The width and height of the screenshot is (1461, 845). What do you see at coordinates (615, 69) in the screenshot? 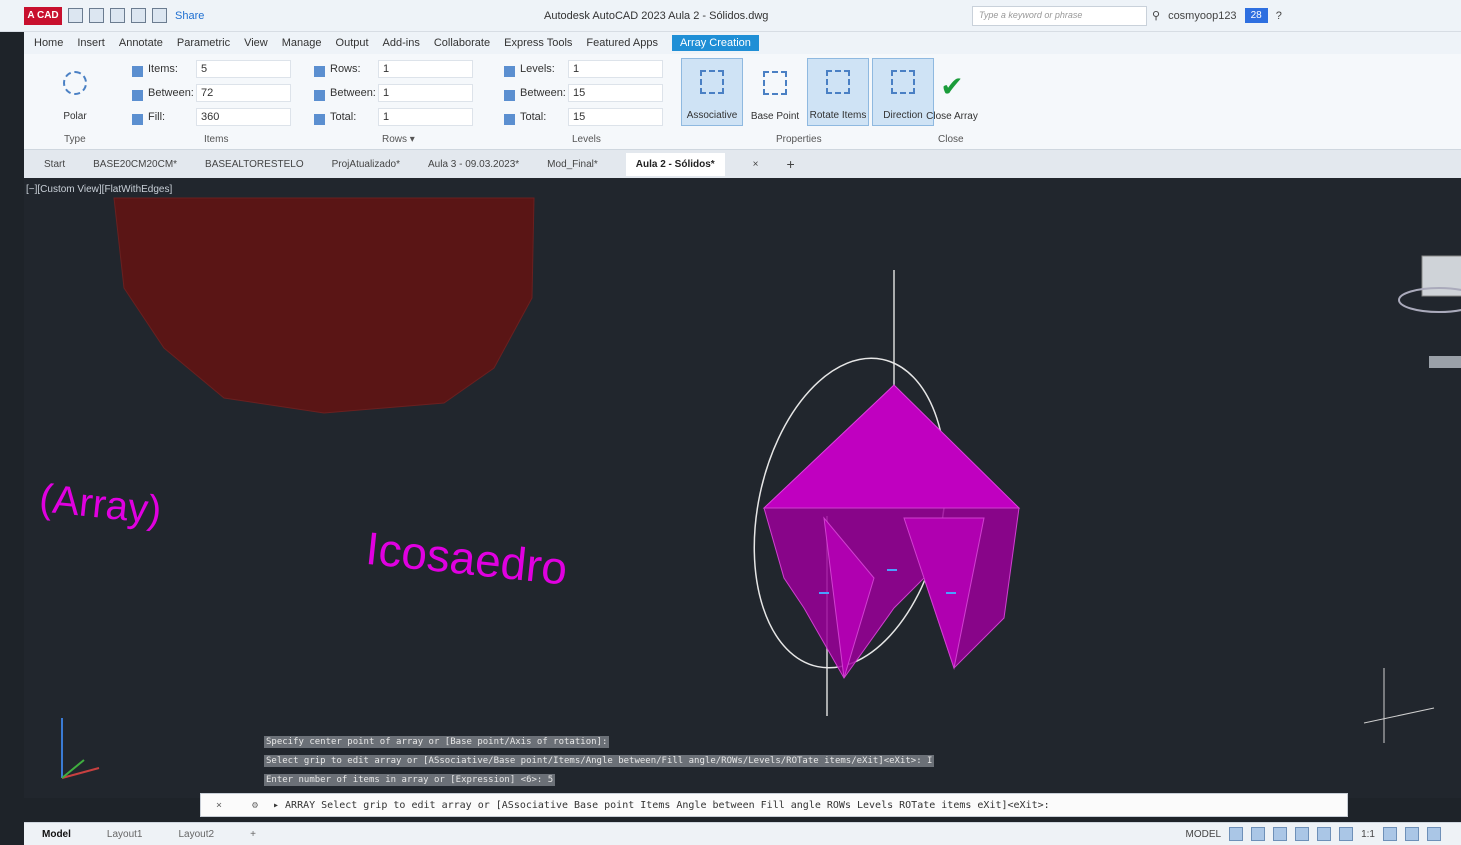
I see `levels-field: 1` at bounding box center [615, 69].